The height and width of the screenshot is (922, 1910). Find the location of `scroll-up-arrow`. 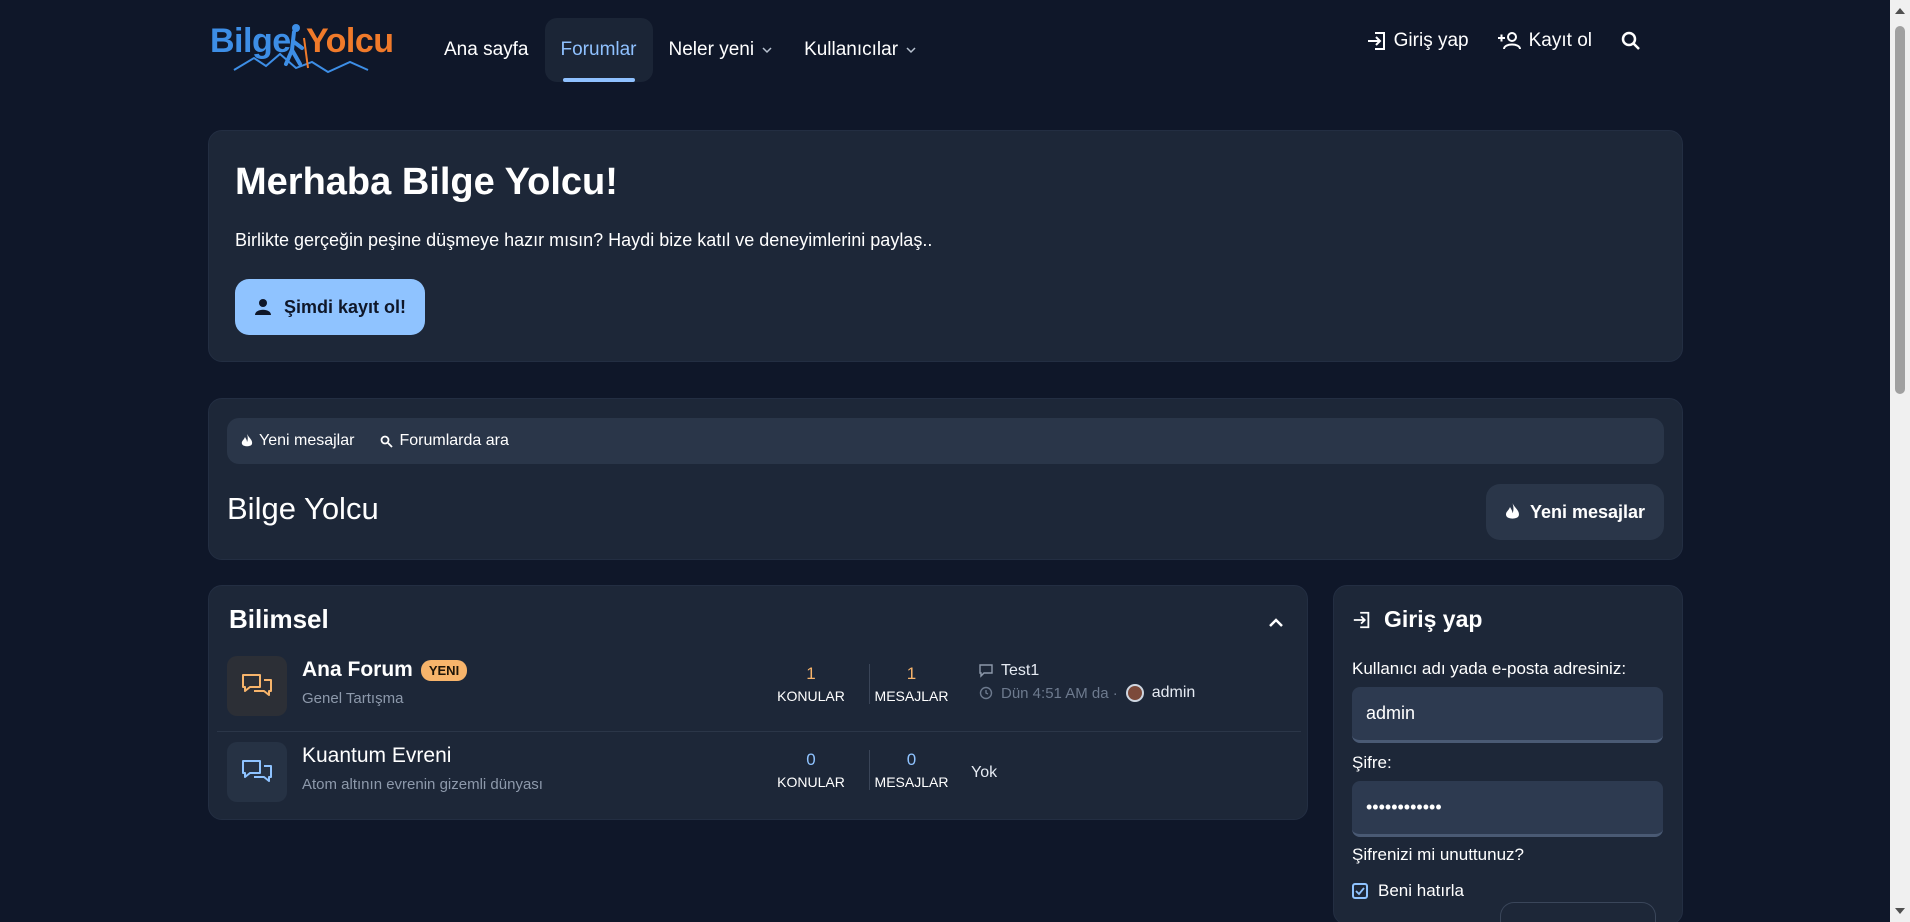

scroll-up-arrow is located at coordinates (1900, 11).